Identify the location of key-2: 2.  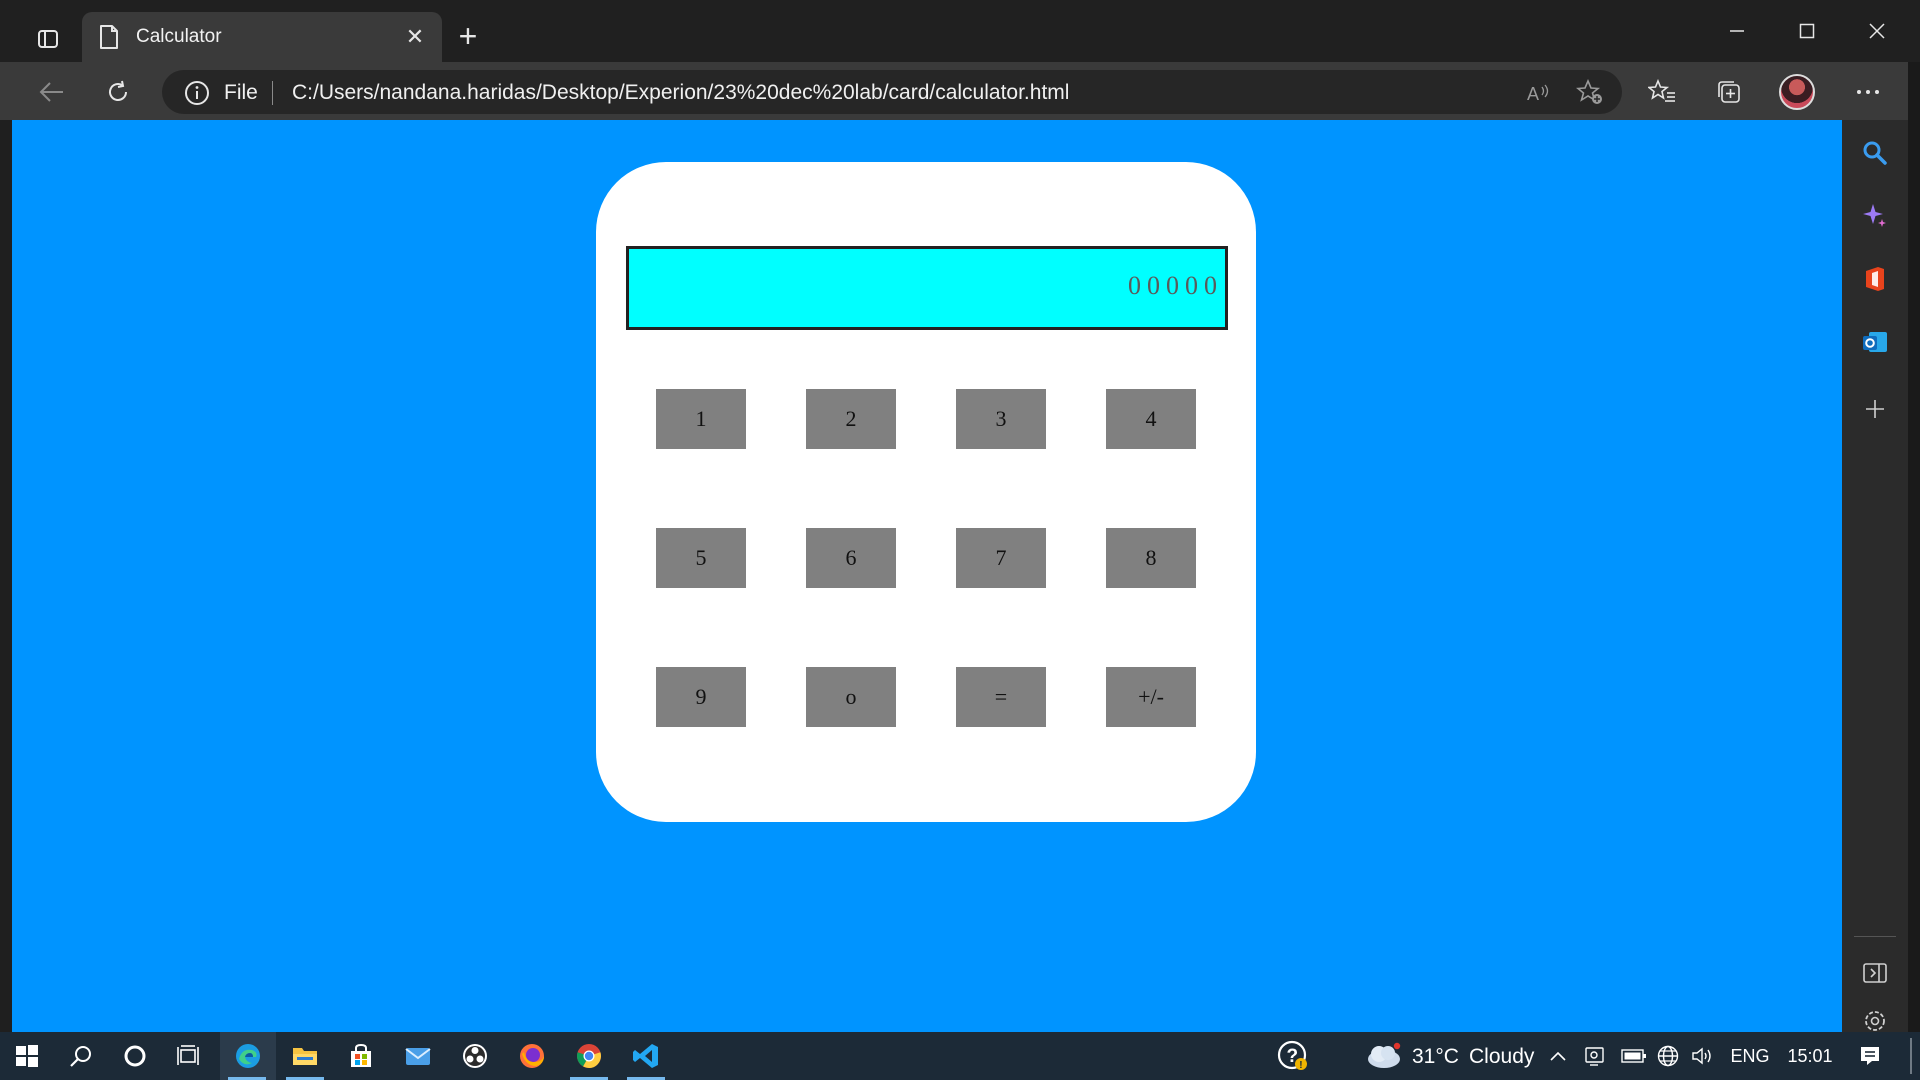
(851, 419).